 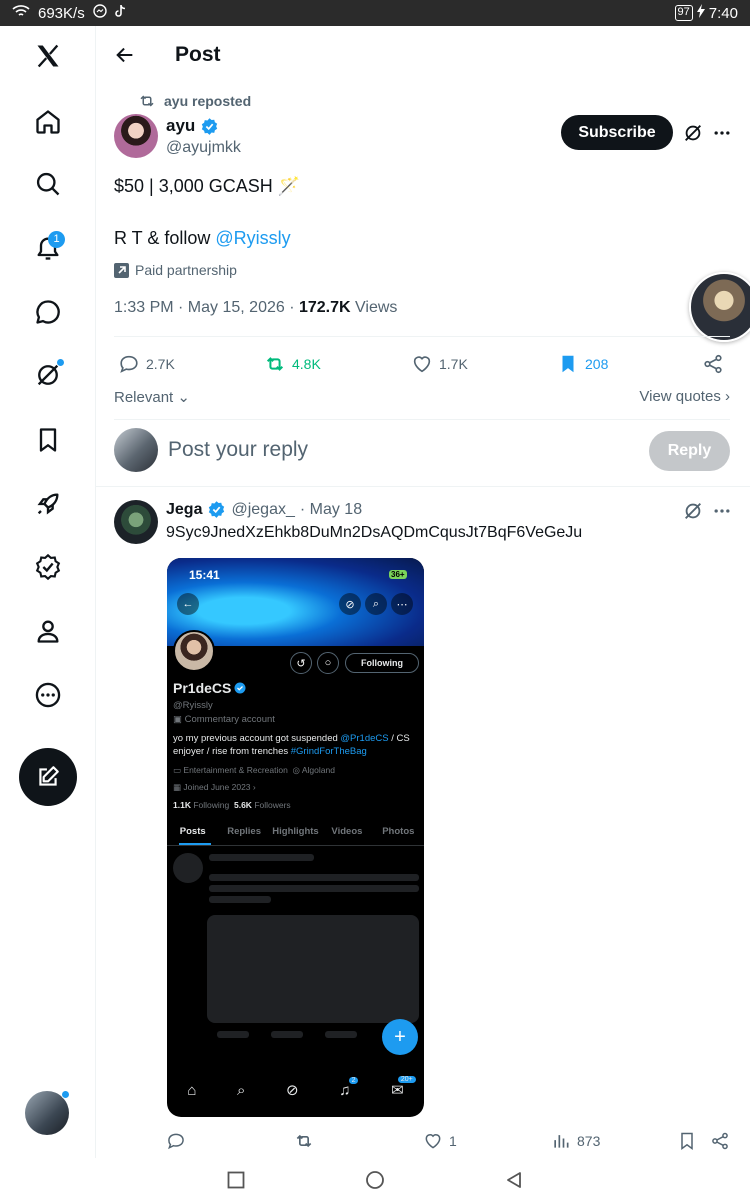 What do you see at coordinates (406, 1079) in the screenshot?
I see `embed-msg-badge: 20+` at bounding box center [406, 1079].